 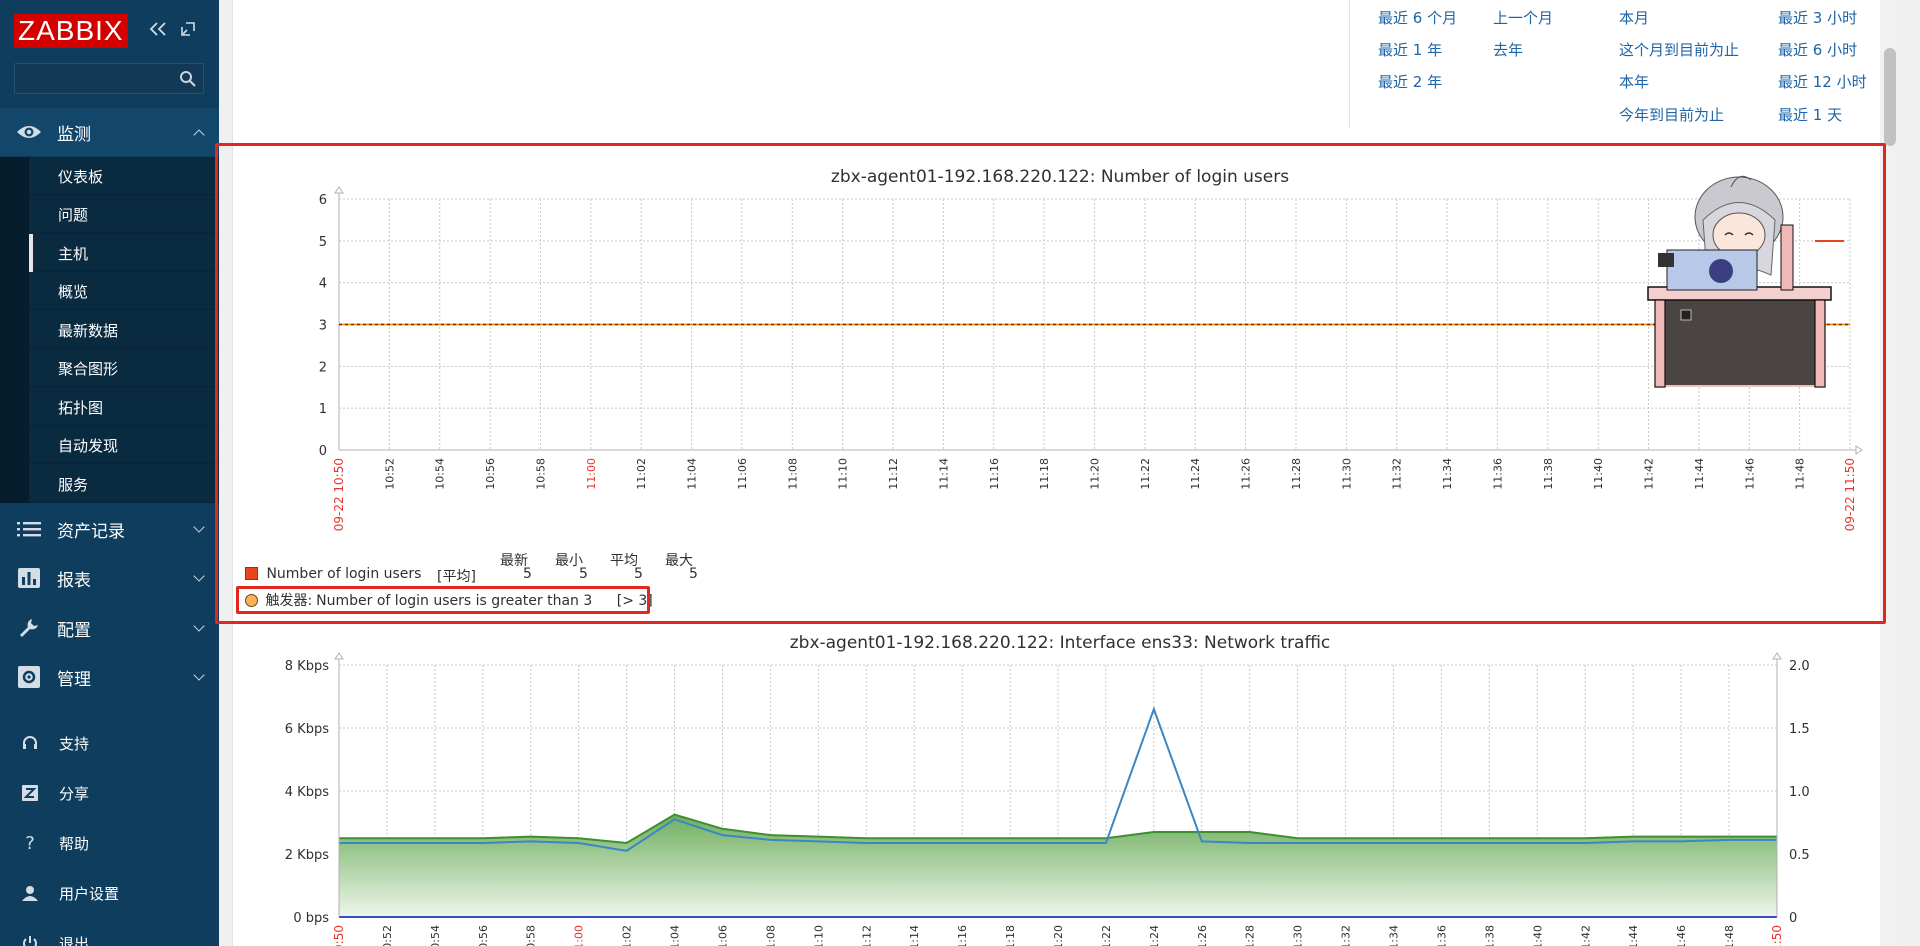 What do you see at coordinates (109, 677) in the screenshot?
I see `nav-administration: 管理` at bounding box center [109, 677].